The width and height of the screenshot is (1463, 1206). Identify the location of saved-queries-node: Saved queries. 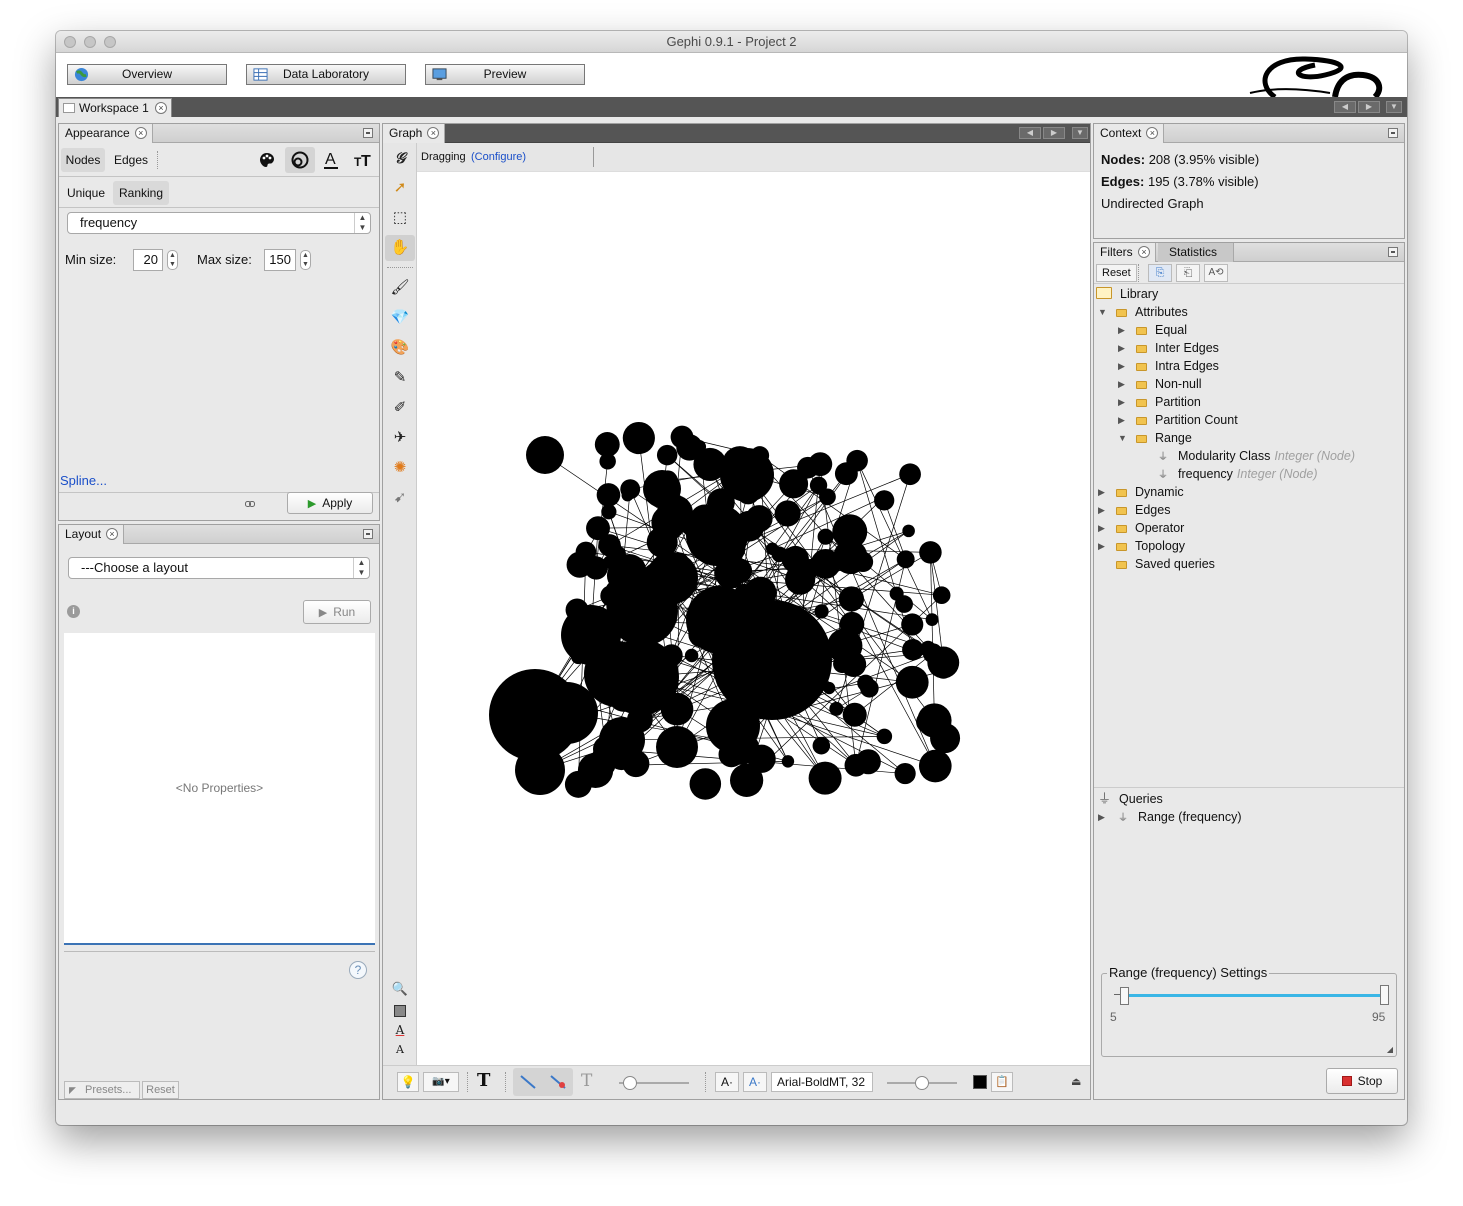
(1165, 564).